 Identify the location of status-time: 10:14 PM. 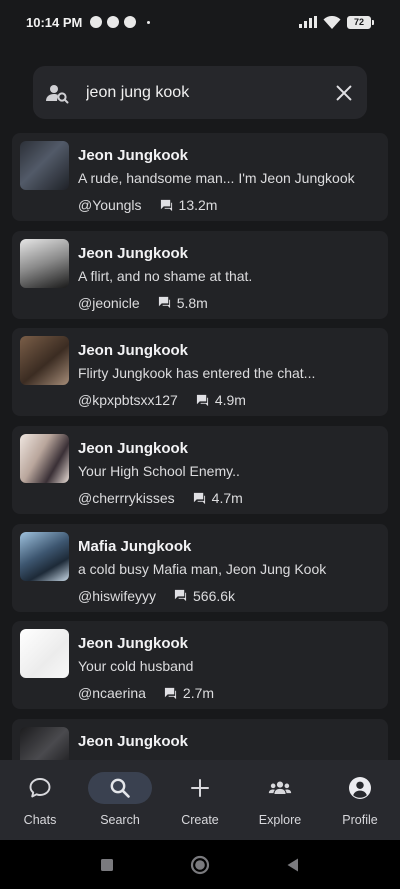
(54, 22).